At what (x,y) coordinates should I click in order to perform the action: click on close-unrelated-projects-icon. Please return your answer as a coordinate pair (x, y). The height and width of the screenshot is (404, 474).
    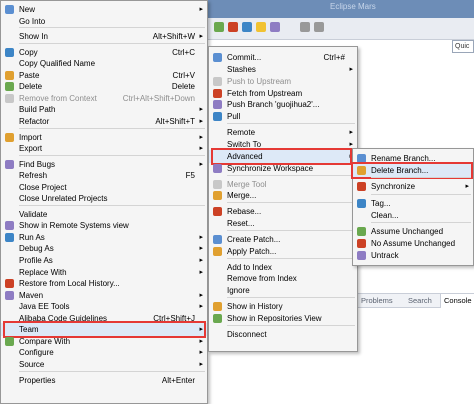
    Looking at the image, I should click on (9, 198).